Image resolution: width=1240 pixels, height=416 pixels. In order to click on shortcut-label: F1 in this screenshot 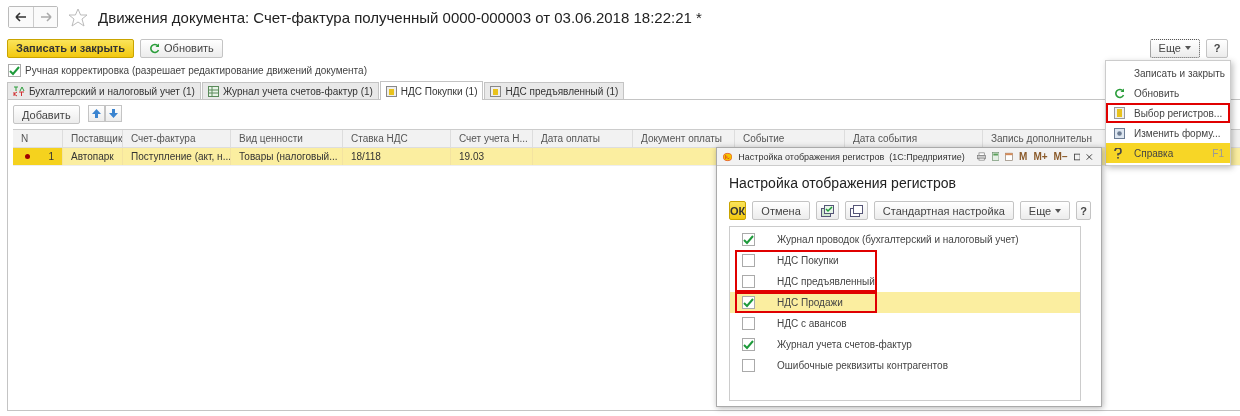, I will do `click(1218, 153)`.